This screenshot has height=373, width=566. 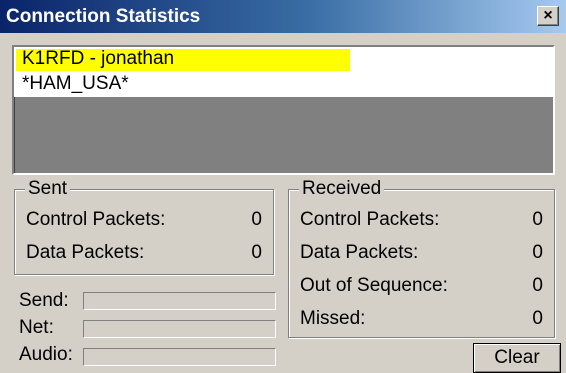 What do you see at coordinates (179, 301) in the screenshot?
I see `send-meter` at bounding box center [179, 301].